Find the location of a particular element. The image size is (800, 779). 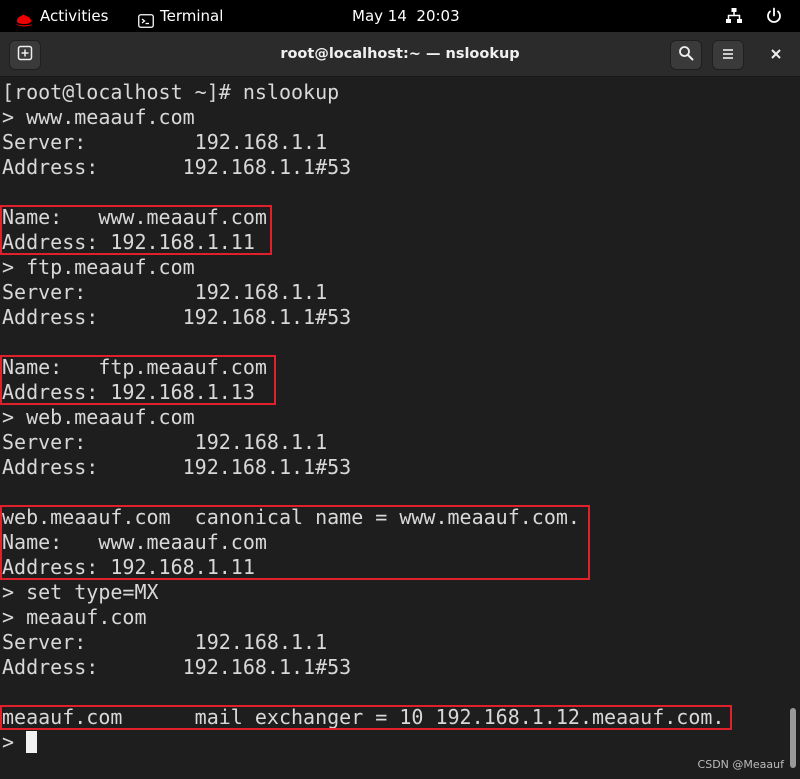

hamburger-menu-icon is located at coordinates (728, 55).